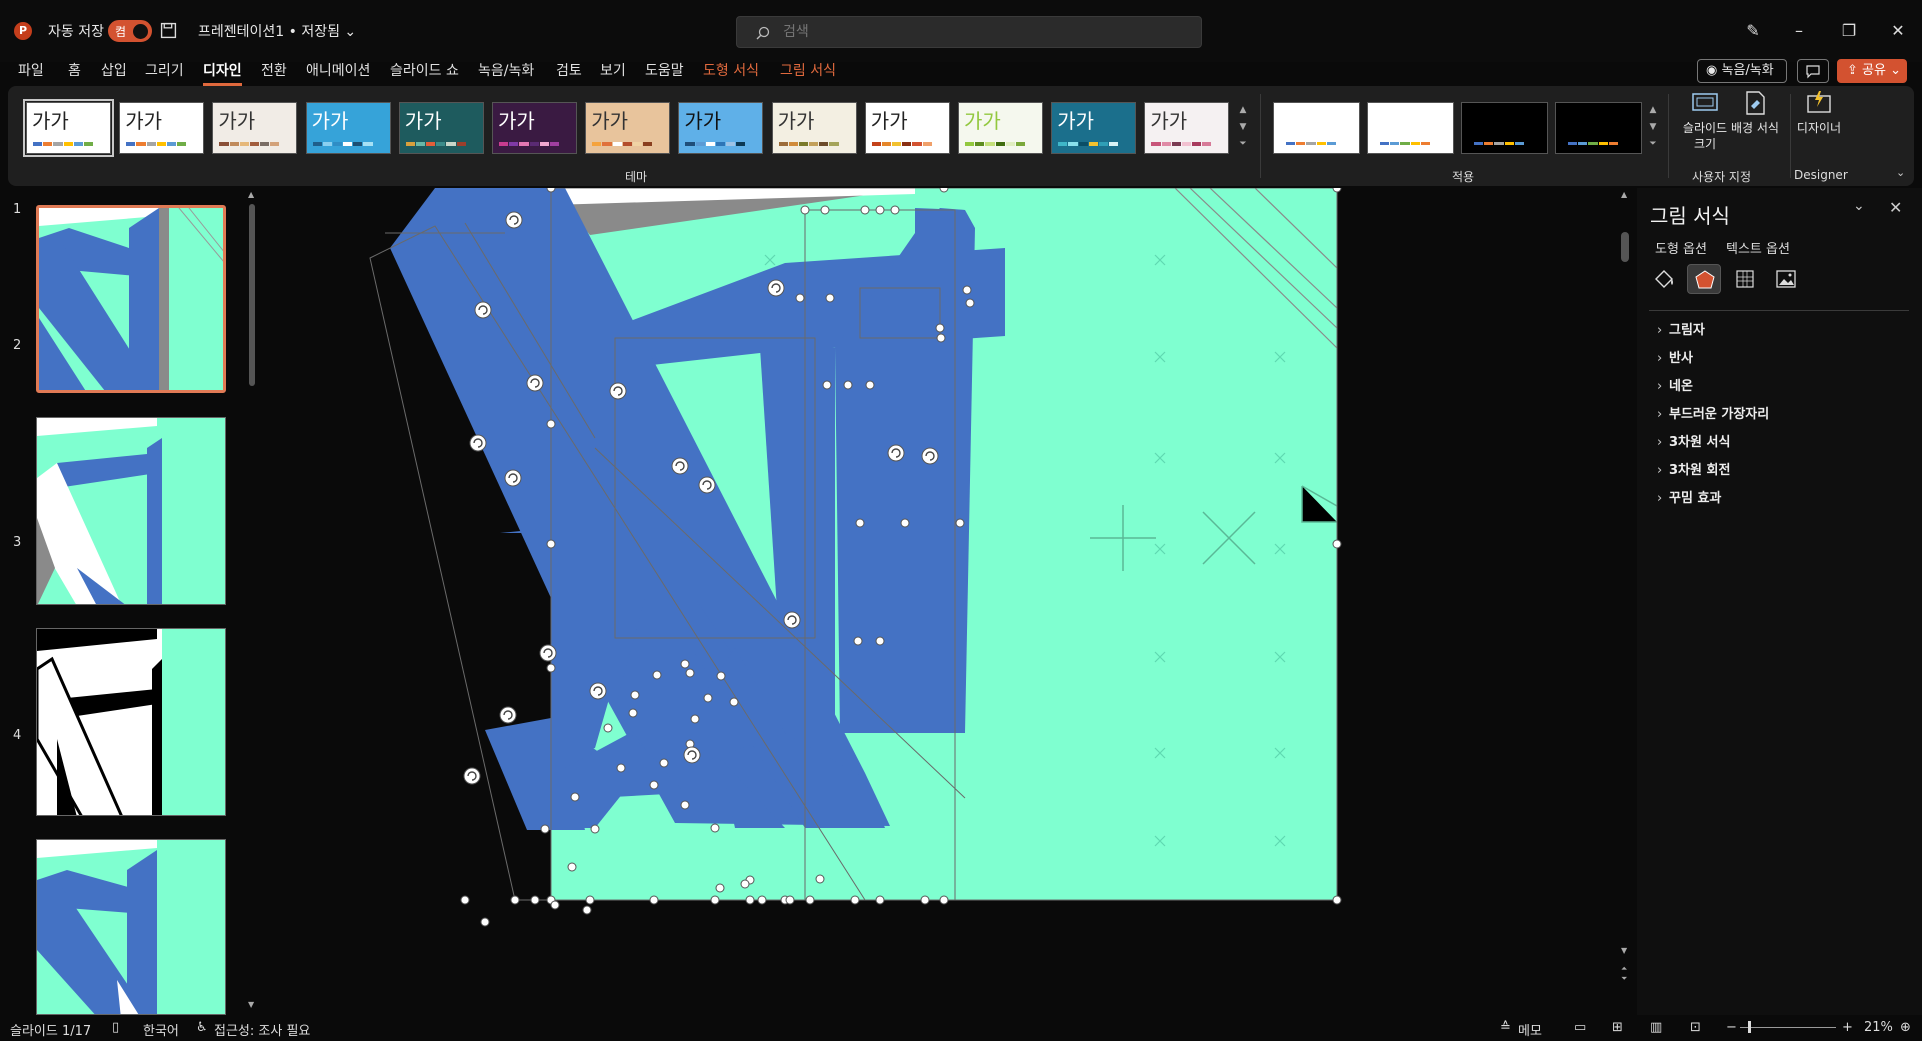  I want to click on zoom-slider, so click(1788, 1027).